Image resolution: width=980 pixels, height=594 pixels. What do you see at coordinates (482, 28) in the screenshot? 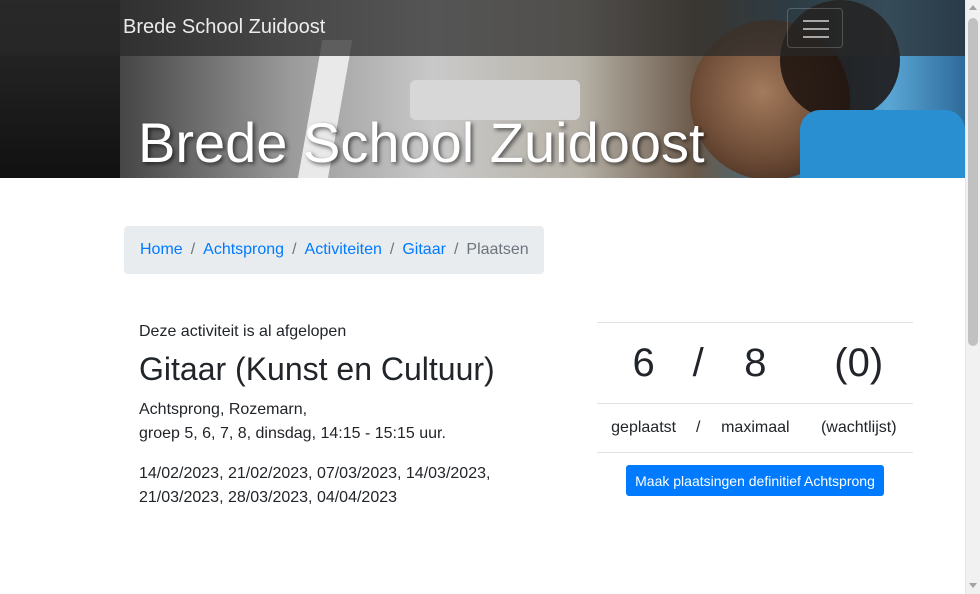
I see `top-navbar: Brede School Zuidoost` at bounding box center [482, 28].